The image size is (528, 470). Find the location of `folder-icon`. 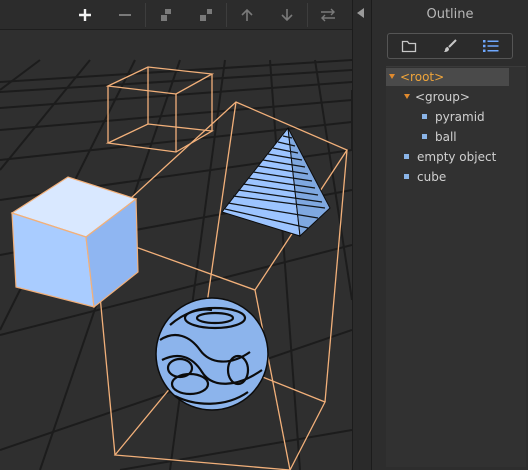

folder-icon is located at coordinates (408, 46).